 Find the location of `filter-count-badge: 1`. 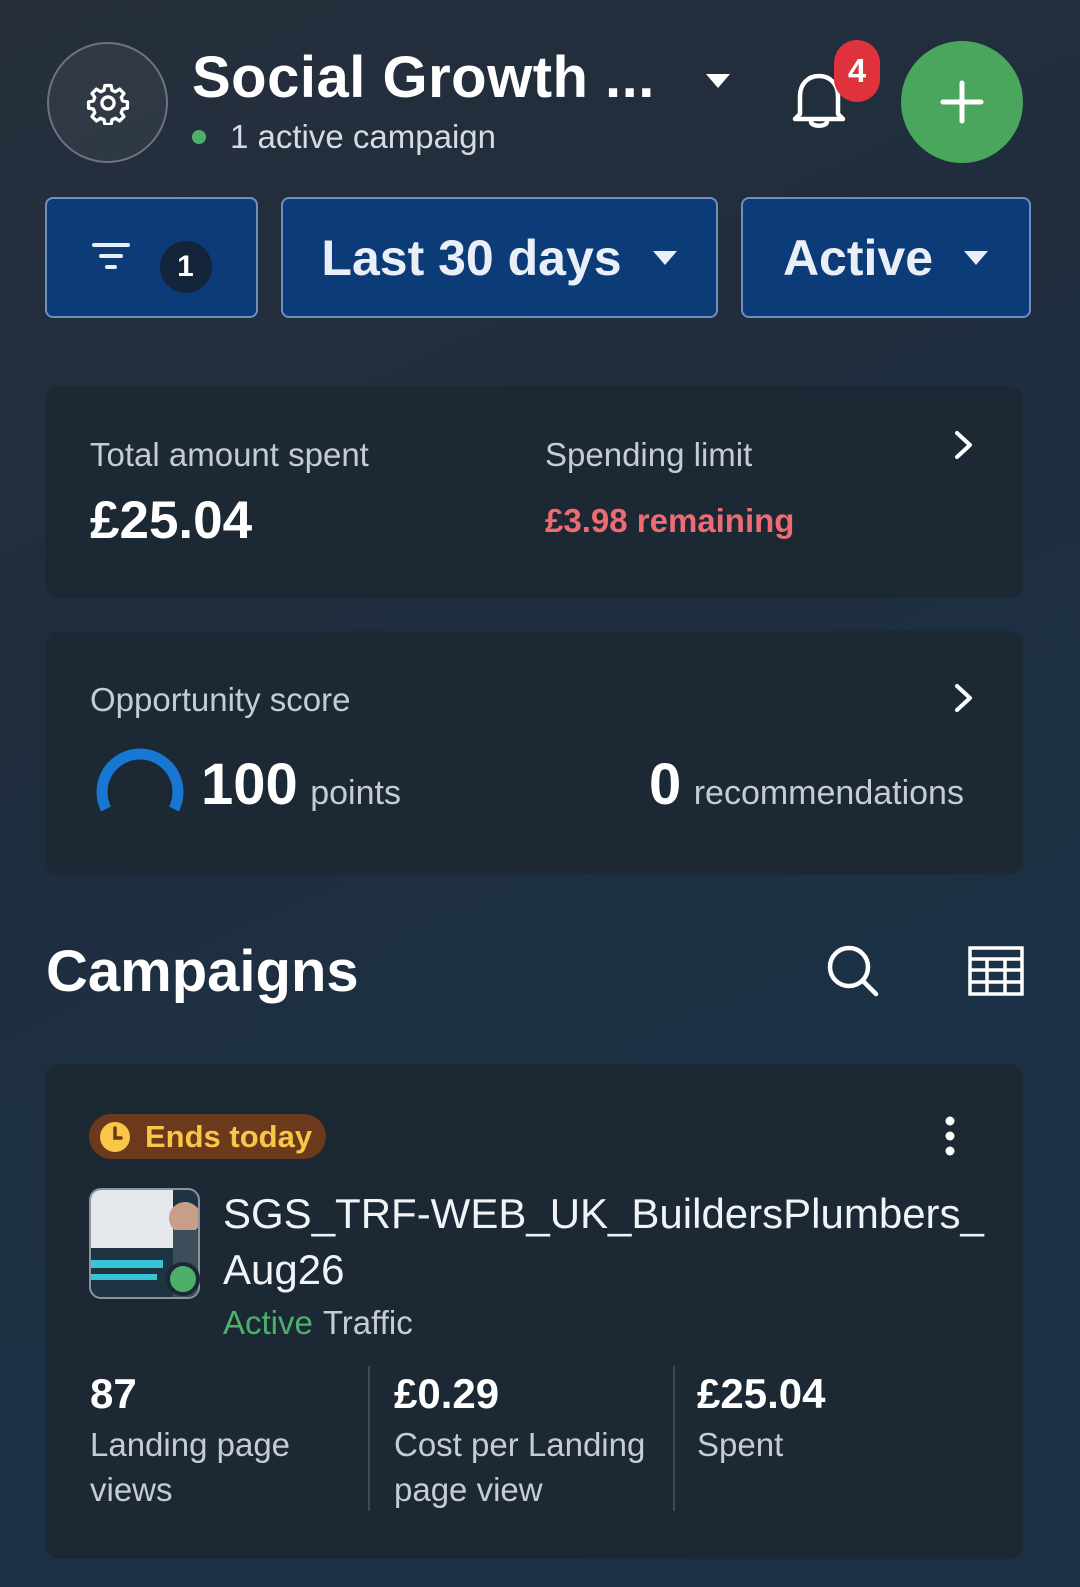

filter-count-badge: 1 is located at coordinates (185, 266).